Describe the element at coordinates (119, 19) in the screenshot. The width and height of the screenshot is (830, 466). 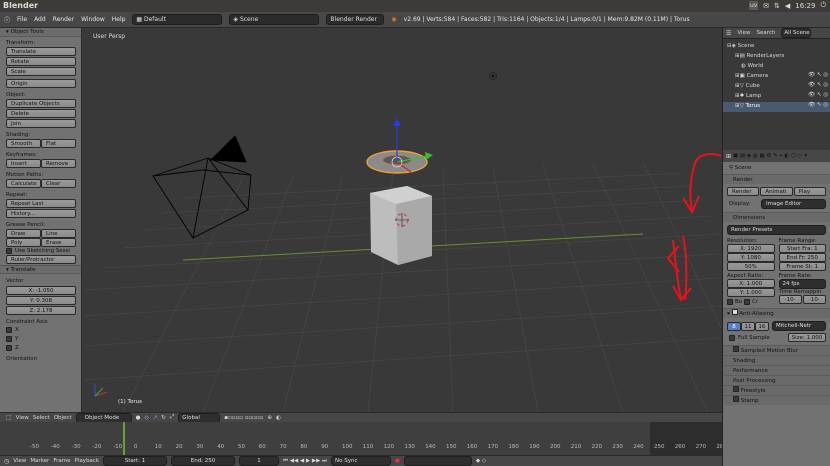
I see `menu-help: Help` at that location.